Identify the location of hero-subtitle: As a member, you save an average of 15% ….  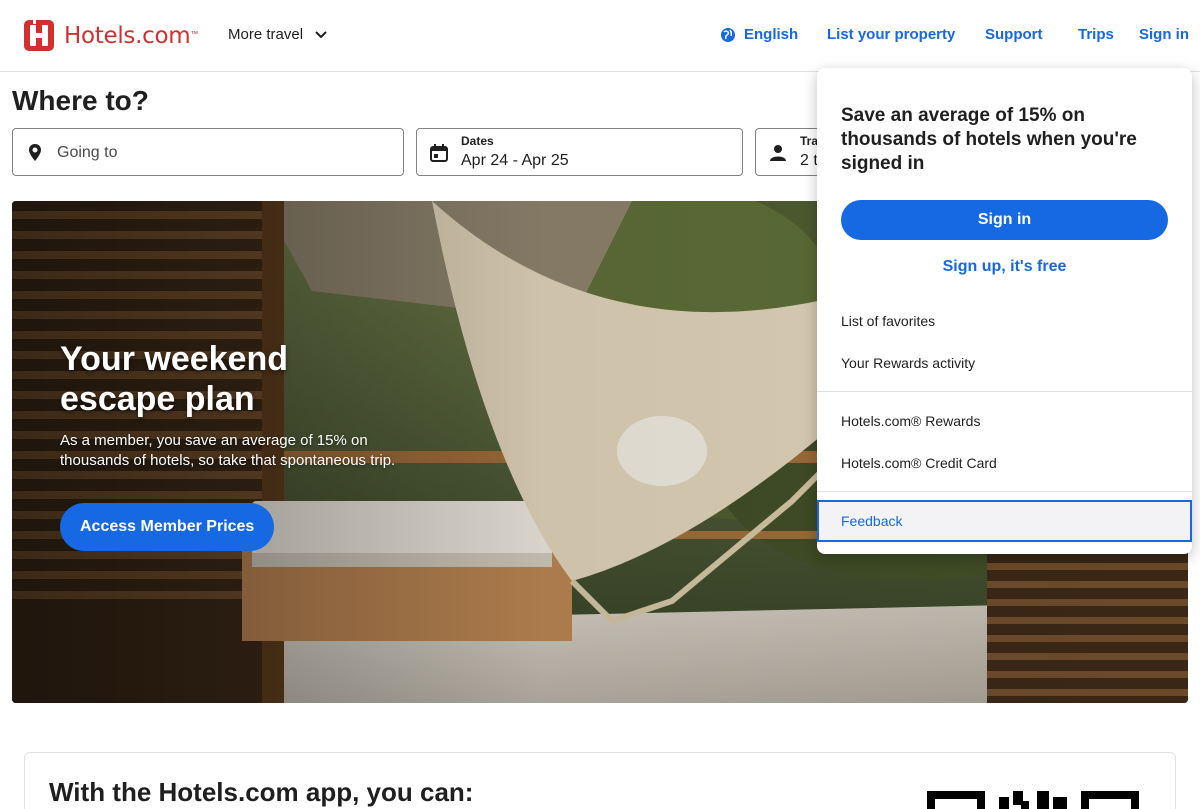
(228, 450).